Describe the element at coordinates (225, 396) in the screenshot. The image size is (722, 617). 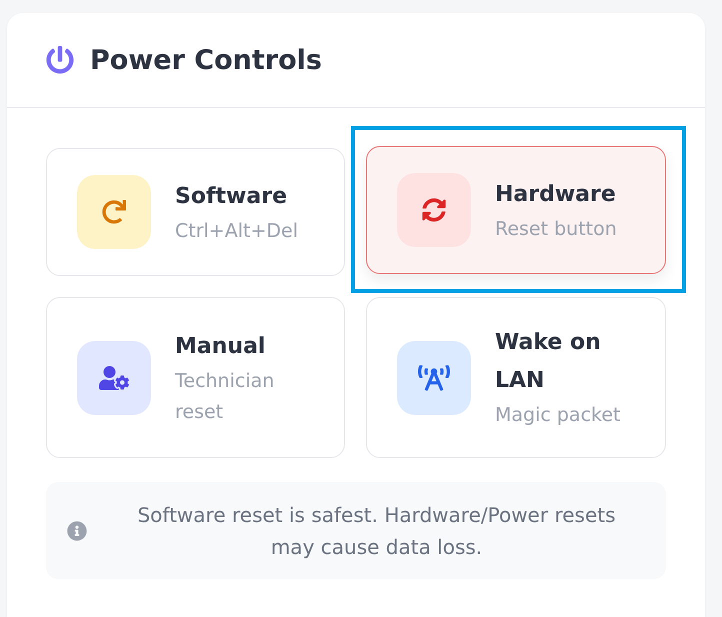
I see `option-subtitle: Technician reset` at that location.